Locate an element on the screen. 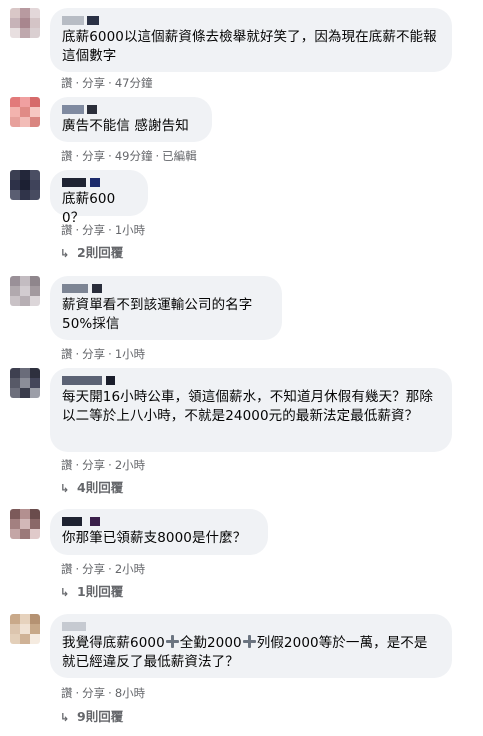  comment-actions: 讚 · 分享 · 47分鐘 is located at coordinates (107, 83).